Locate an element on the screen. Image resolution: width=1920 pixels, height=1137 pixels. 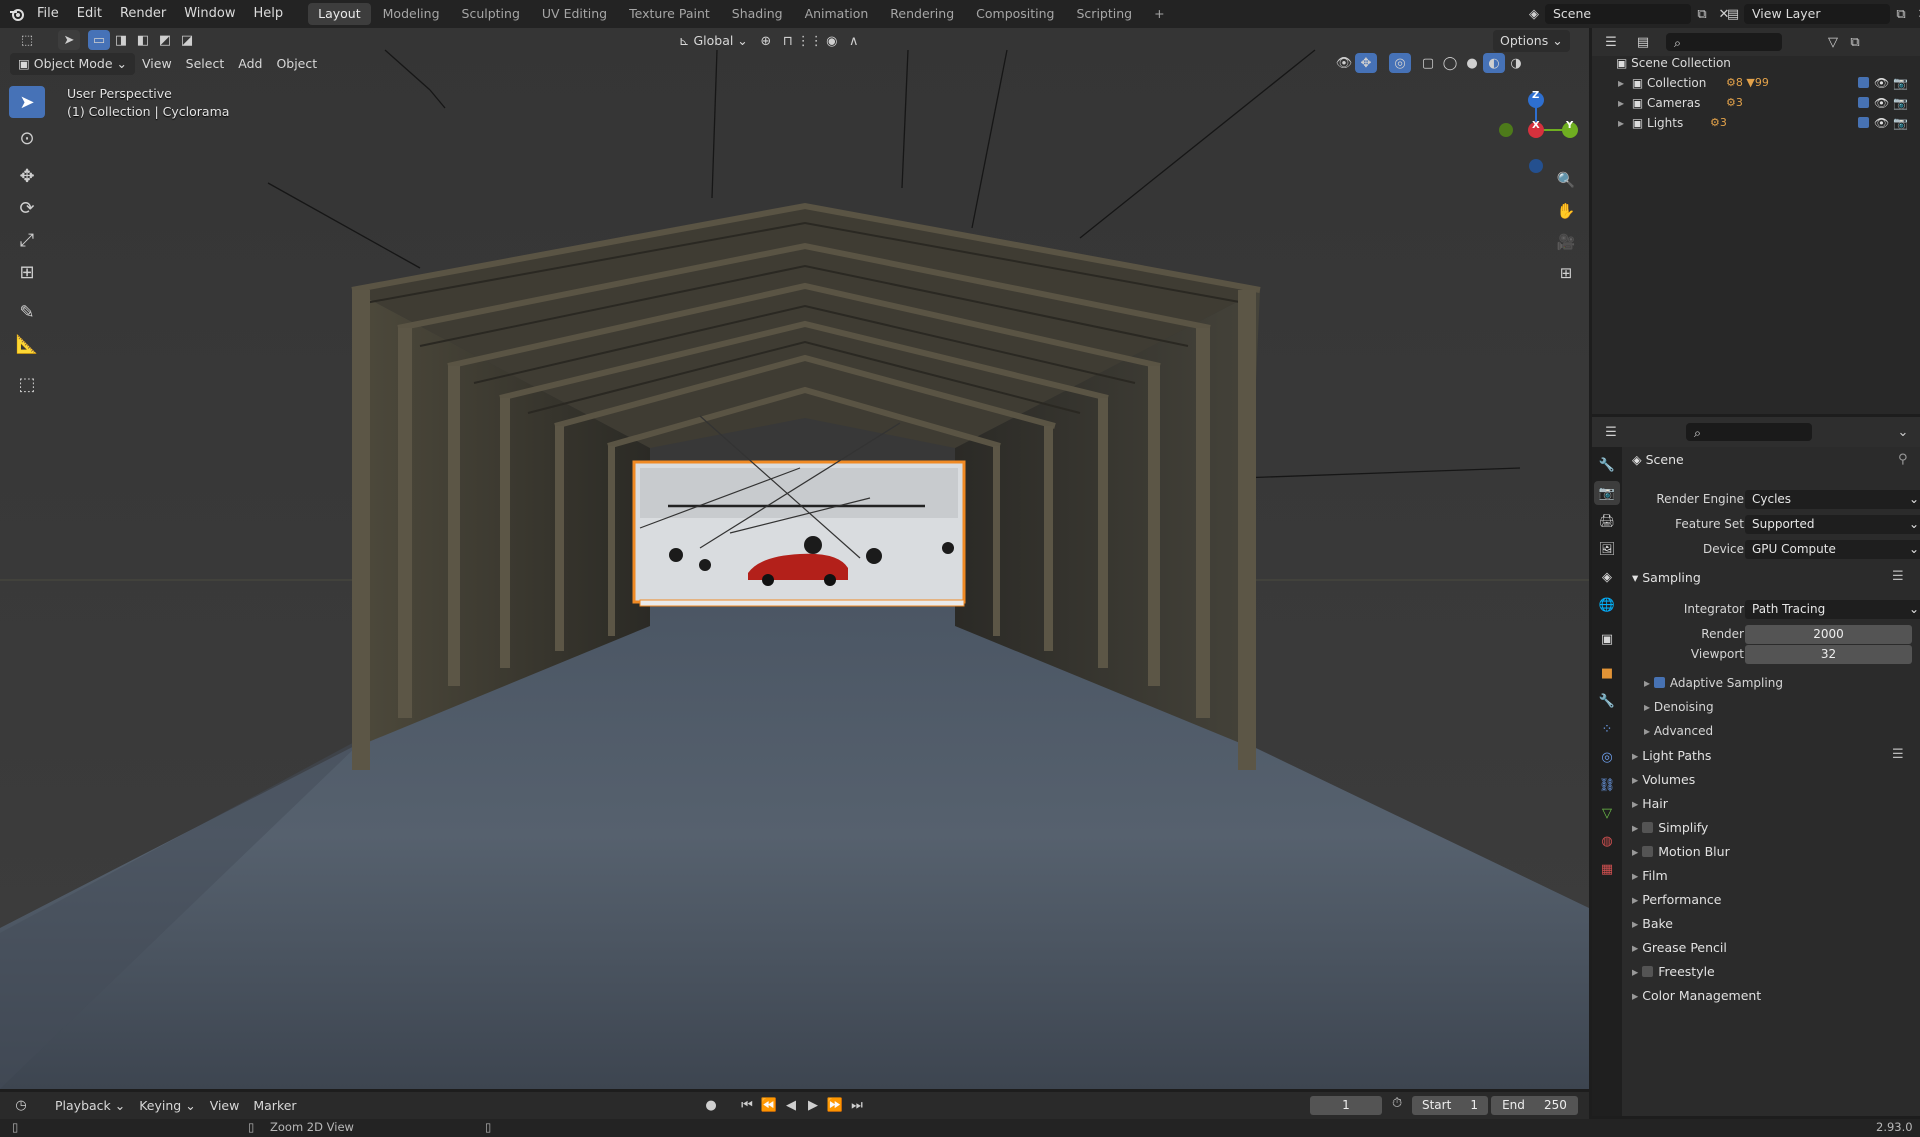
properties-search-input: ⌕ is located at coordinates (1749, 432).